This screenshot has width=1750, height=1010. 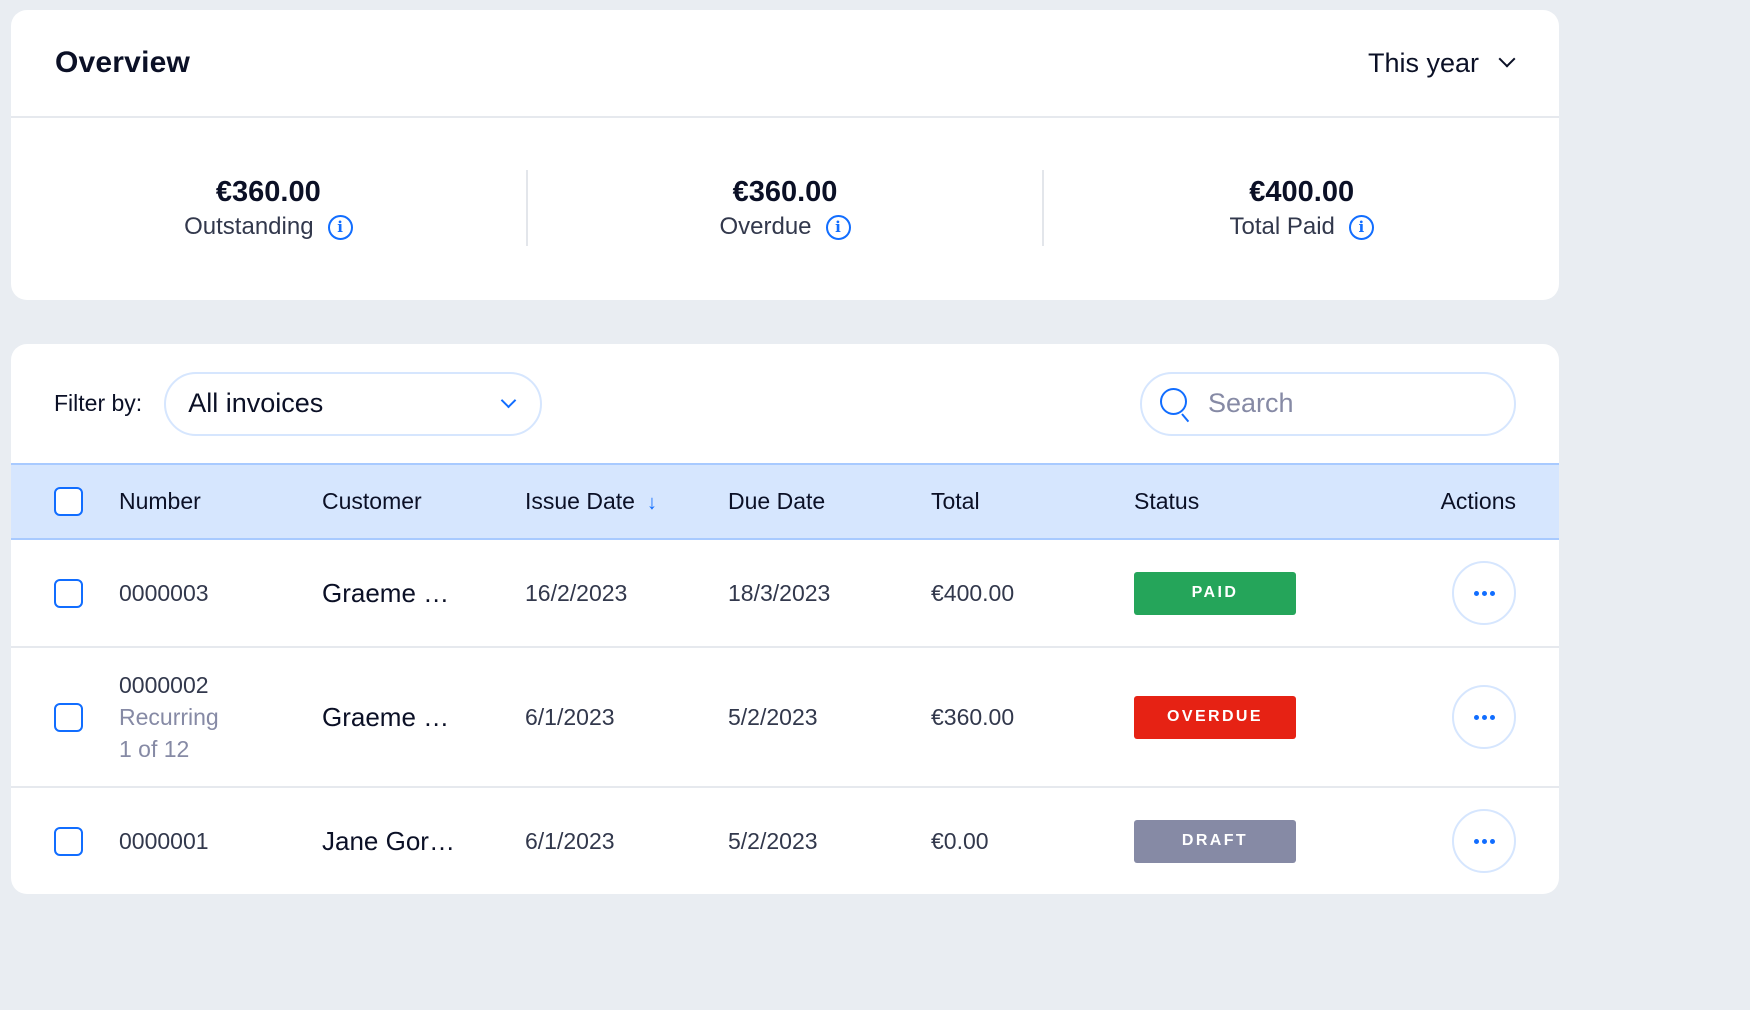 What do you see at coordinates (829, 501) in the screenshot?
I see `column-header-due-date: Due Date` at bounding box center [829, 501].